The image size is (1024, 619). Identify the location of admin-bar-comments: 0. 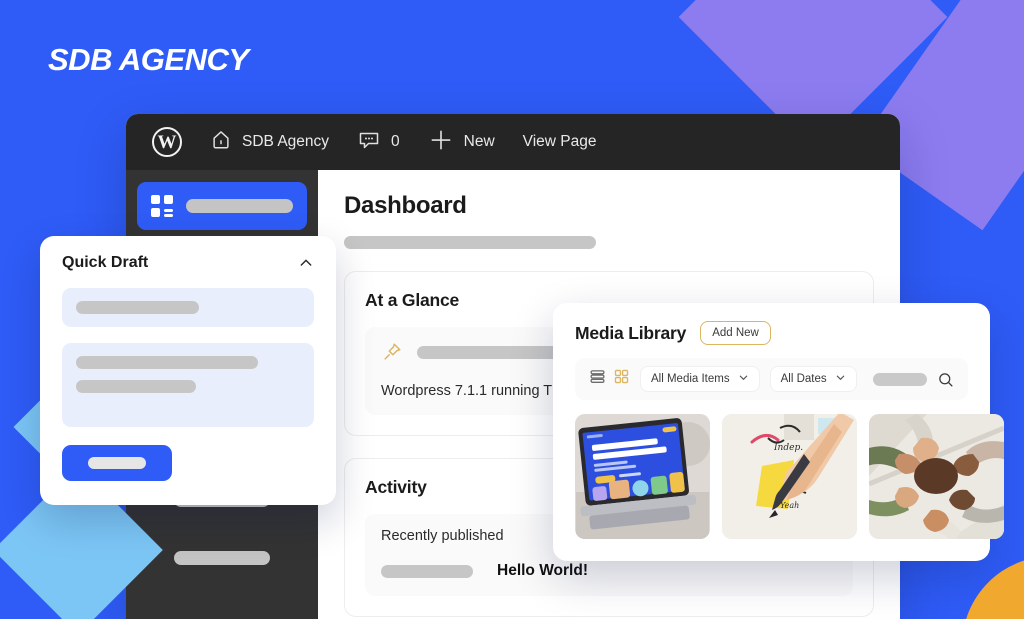
(378, 142).